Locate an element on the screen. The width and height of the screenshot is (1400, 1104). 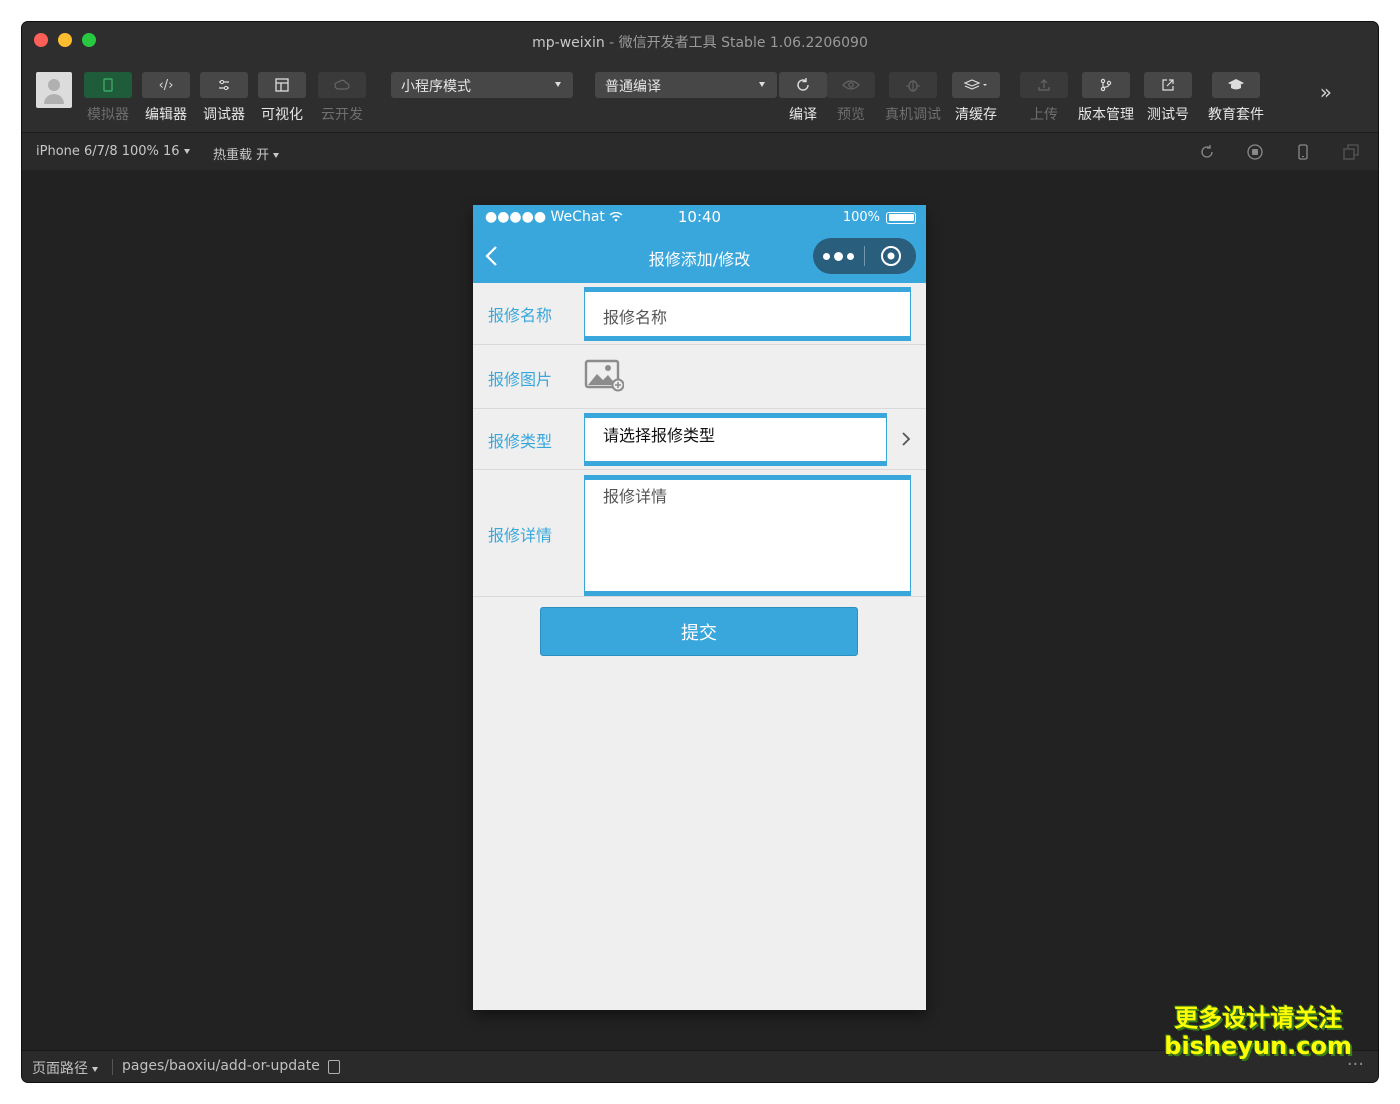
preview-button: 预览 is located at coordinates (851, 98).